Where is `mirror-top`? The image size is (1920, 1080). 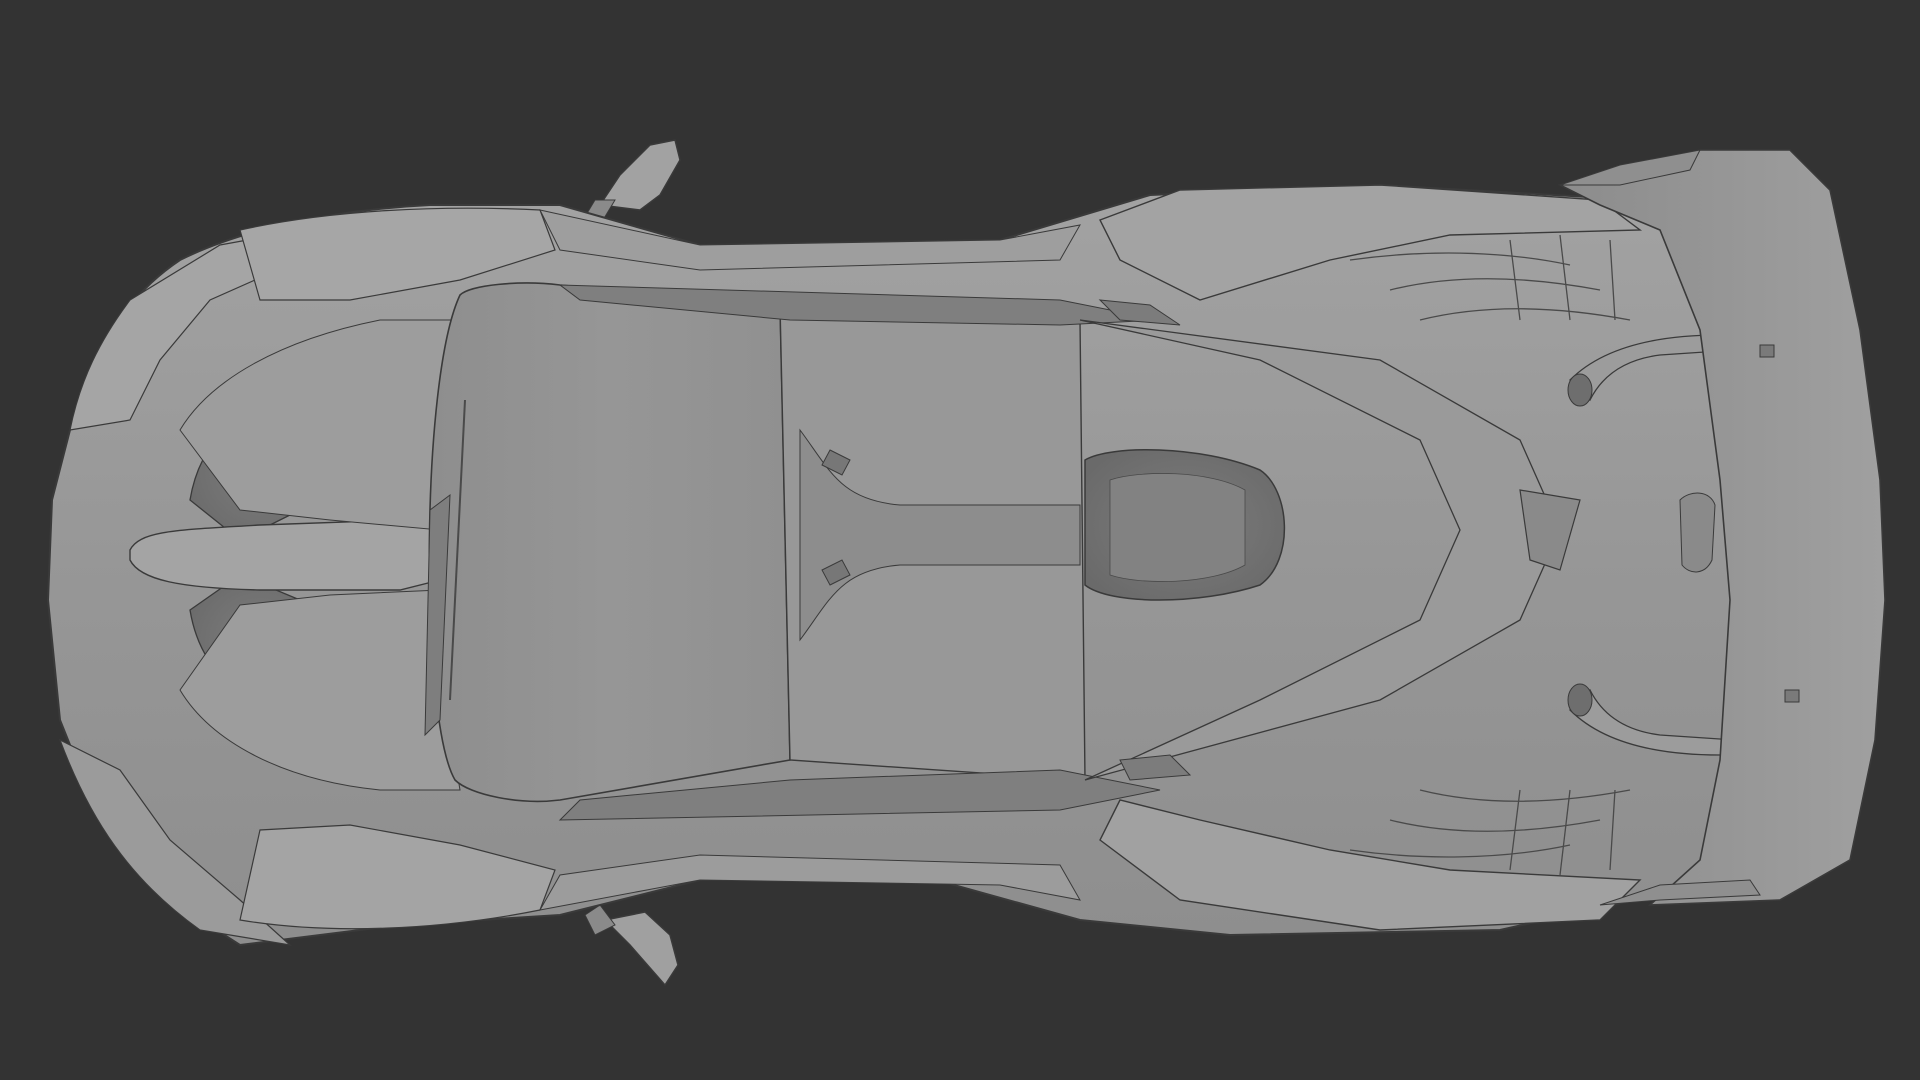
mirror-top is located at coordinates (630, 182).